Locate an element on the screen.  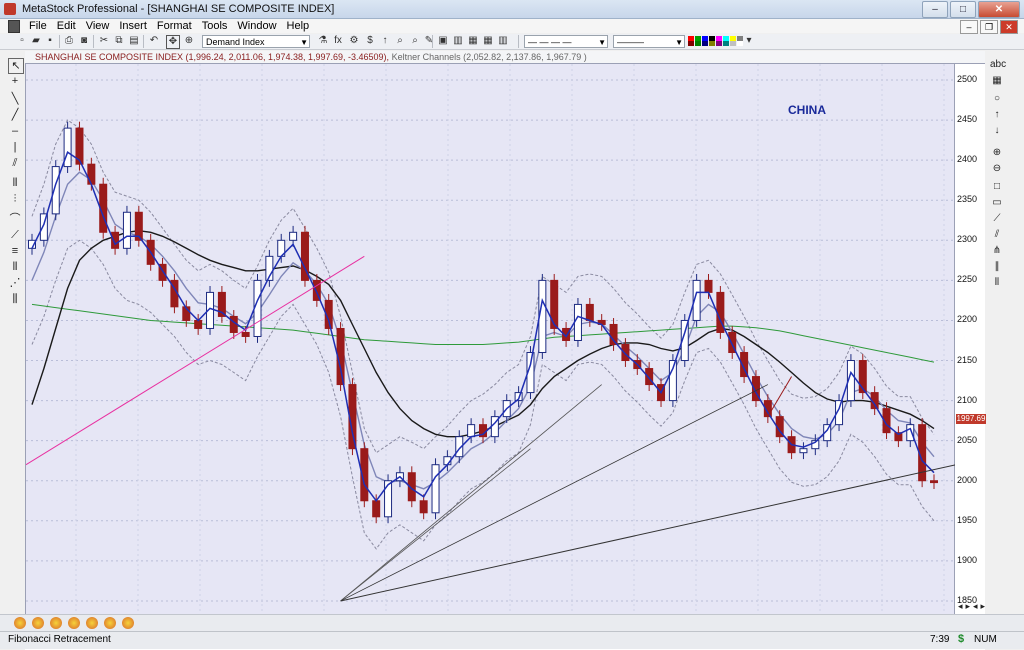
gann-fan-icon: ⋰ is located at coordinates (15, 283).